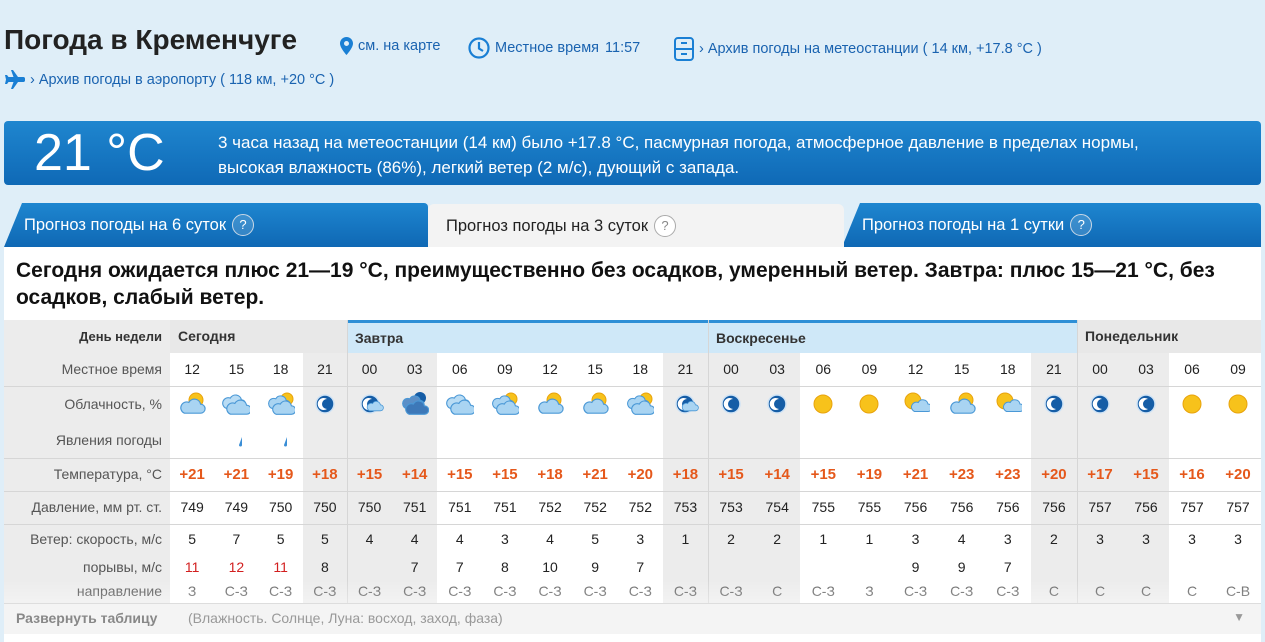  What do you see at coordinates (1054, 539) in the screenshot?
I see `wind-speed-cell: 2` at bounding box center [1054, 539].